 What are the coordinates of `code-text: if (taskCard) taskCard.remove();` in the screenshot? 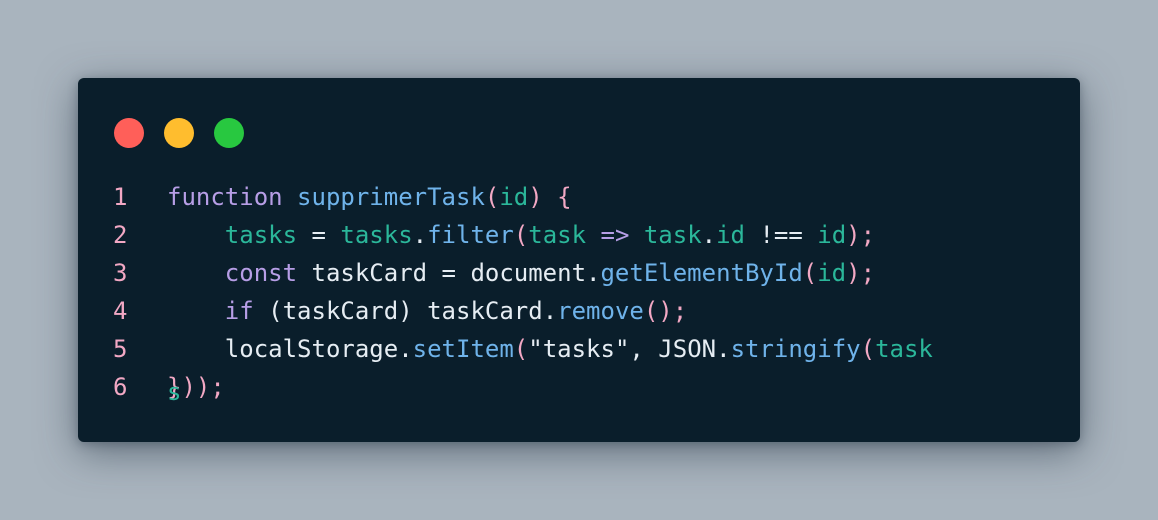 It's located at (577, 311).